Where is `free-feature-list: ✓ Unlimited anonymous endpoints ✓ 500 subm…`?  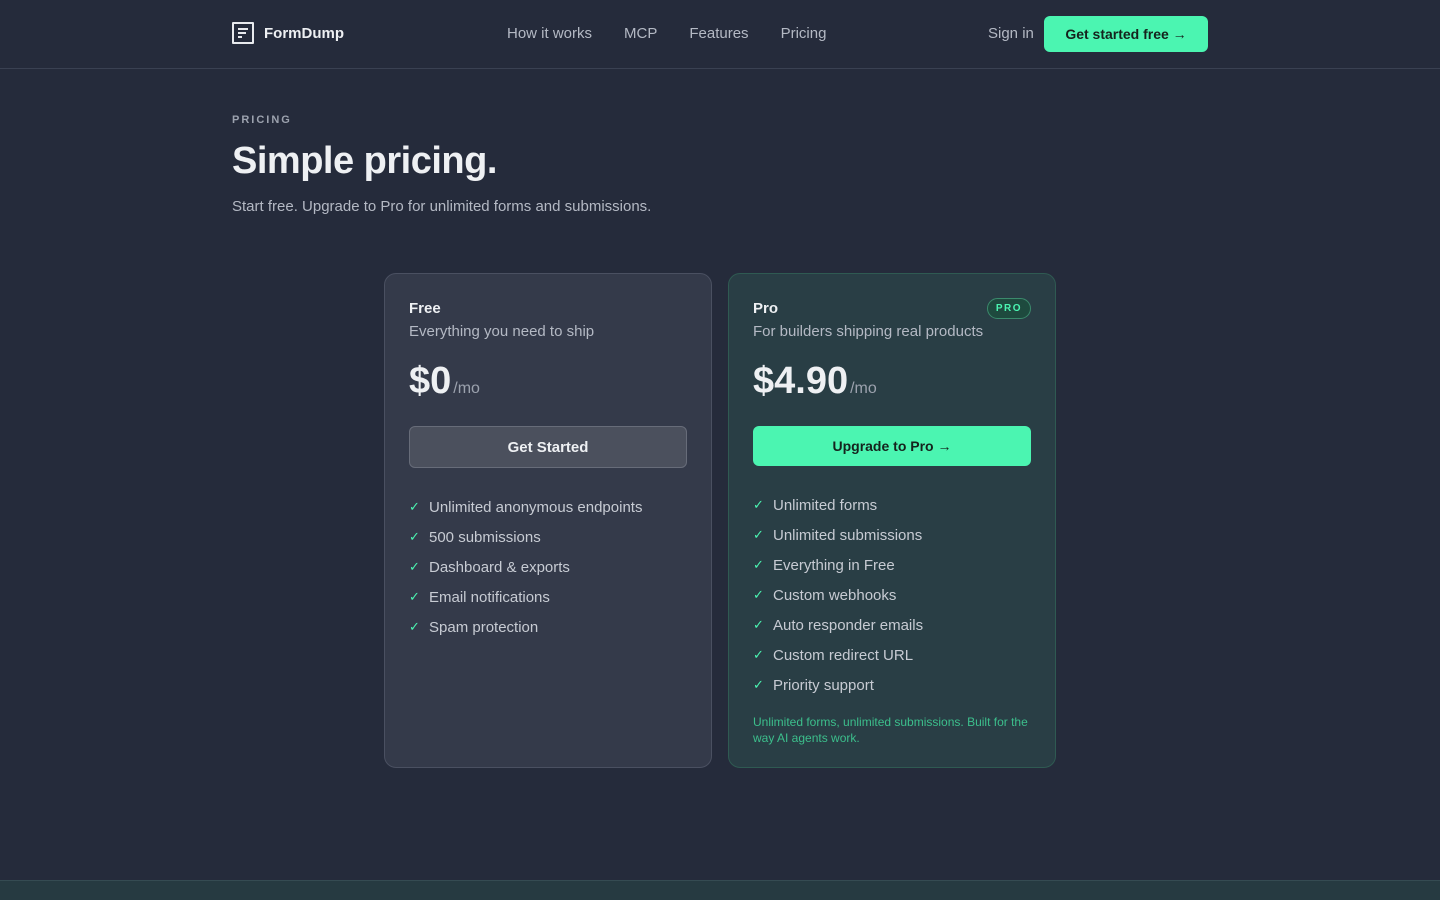
free-feature-list: ✓ Unlimited anonymous endpoints ✓ 500 subm… is located at coordinates (548, 567).